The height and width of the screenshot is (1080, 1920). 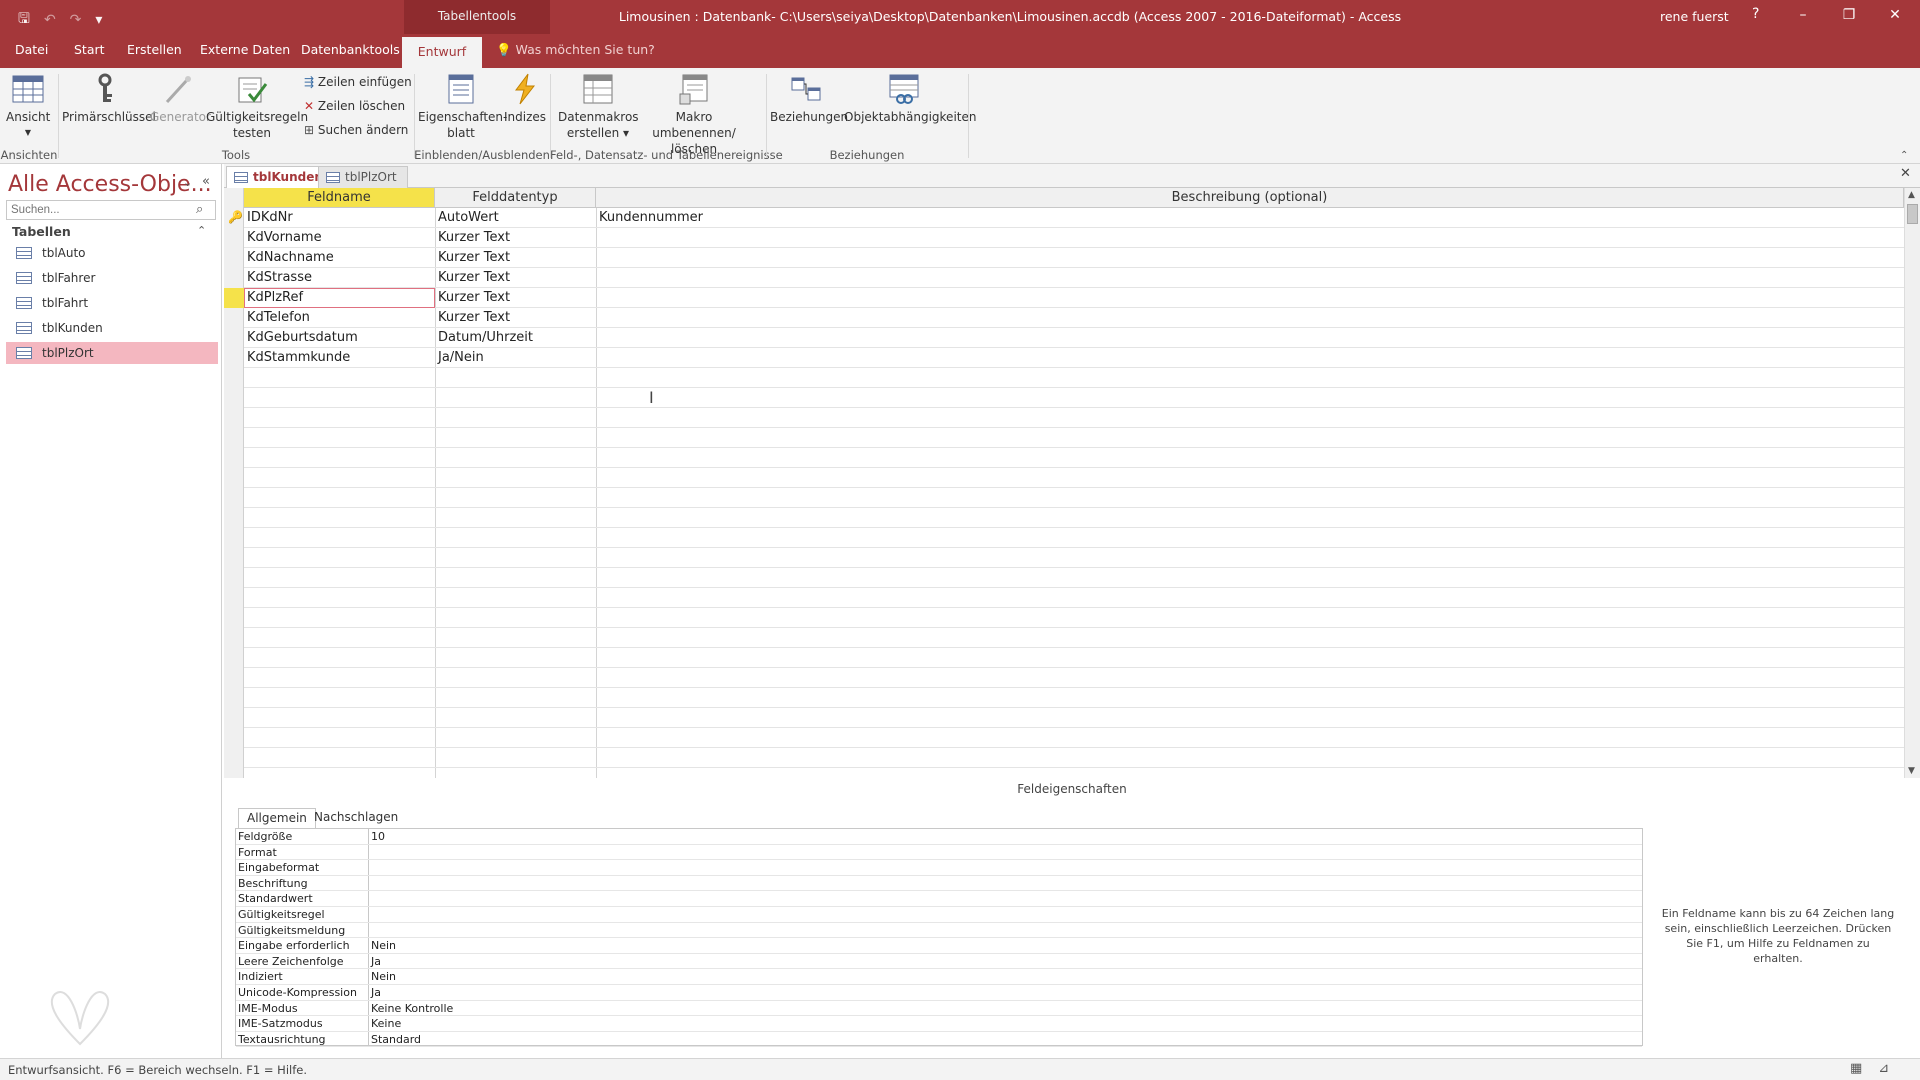 What do you see at coordinates (358, 82) in the screenshot?
I see `zeilen-einfuegen-button: ⇶ Zeilen einfügen` at bounding box center [358, 82].